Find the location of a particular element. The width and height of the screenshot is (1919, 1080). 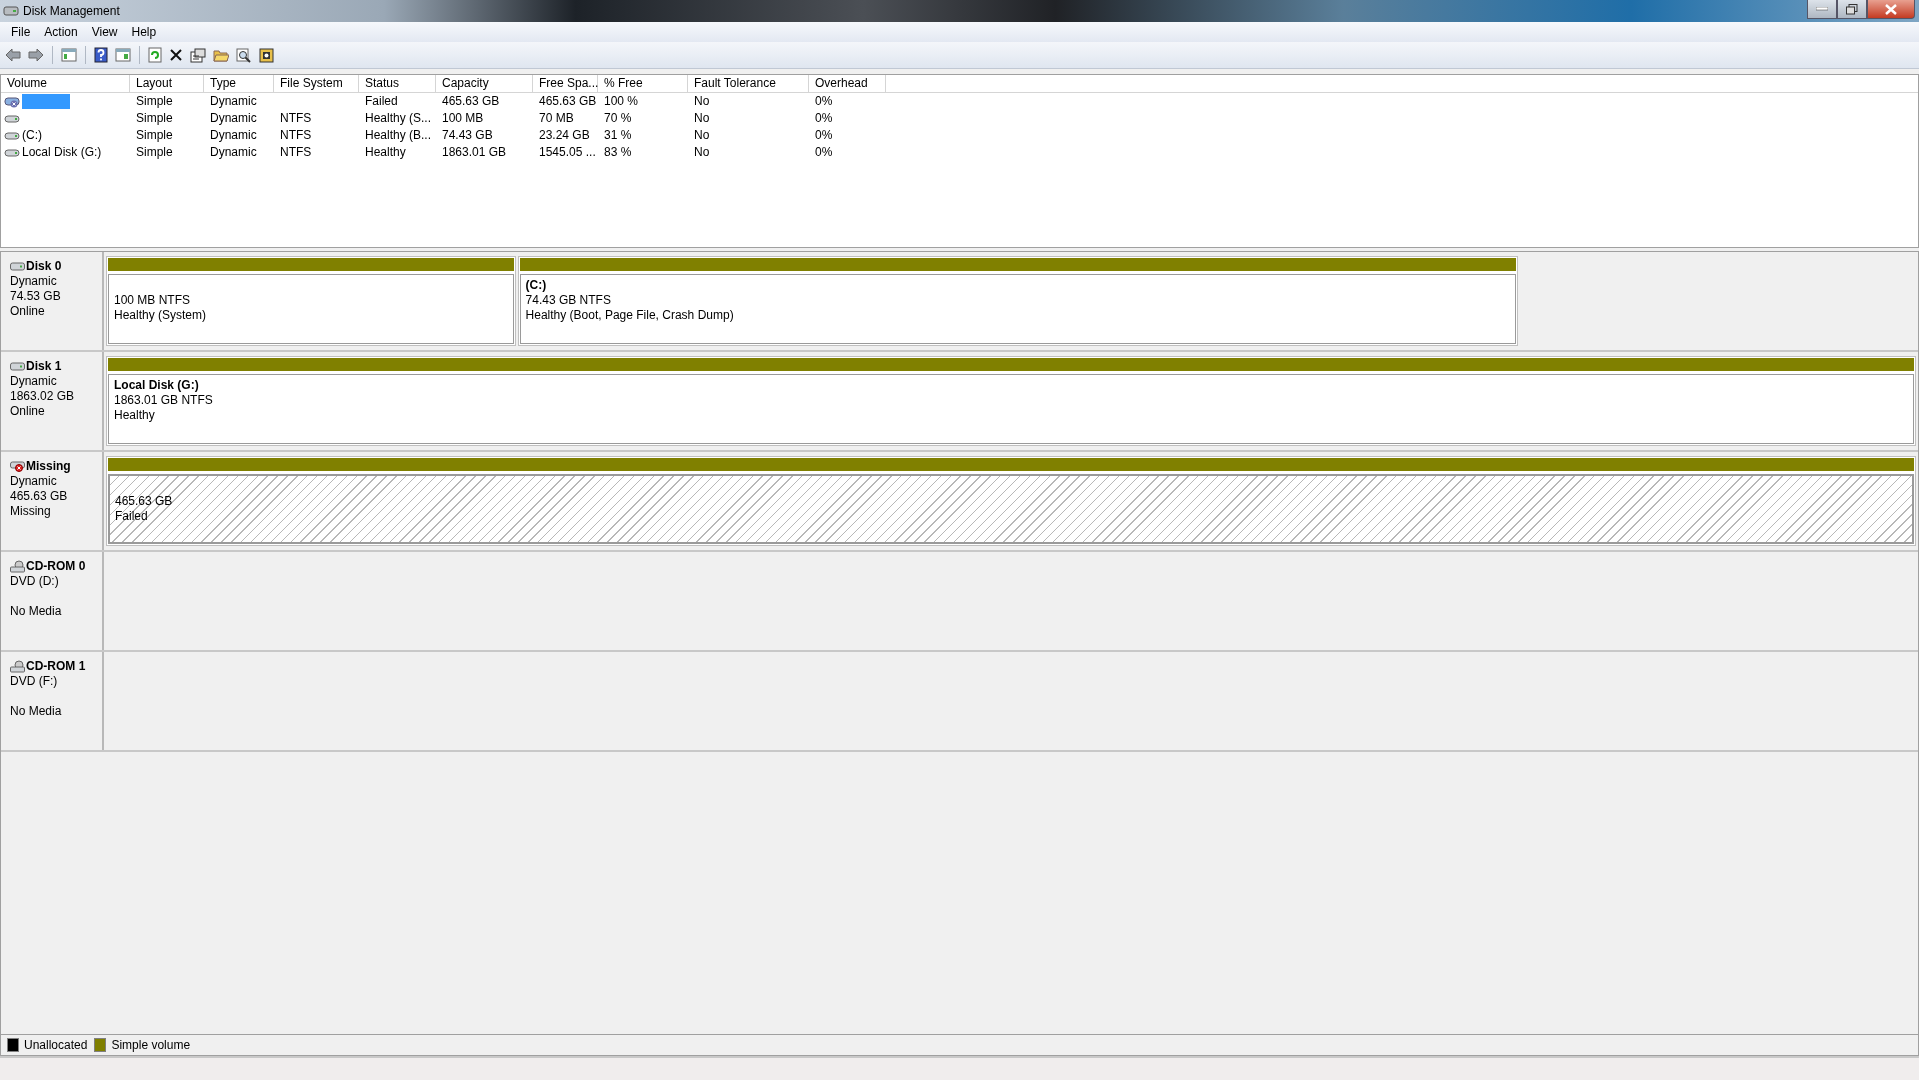

table-cell: 100 % is located at coordinates (621, 101).